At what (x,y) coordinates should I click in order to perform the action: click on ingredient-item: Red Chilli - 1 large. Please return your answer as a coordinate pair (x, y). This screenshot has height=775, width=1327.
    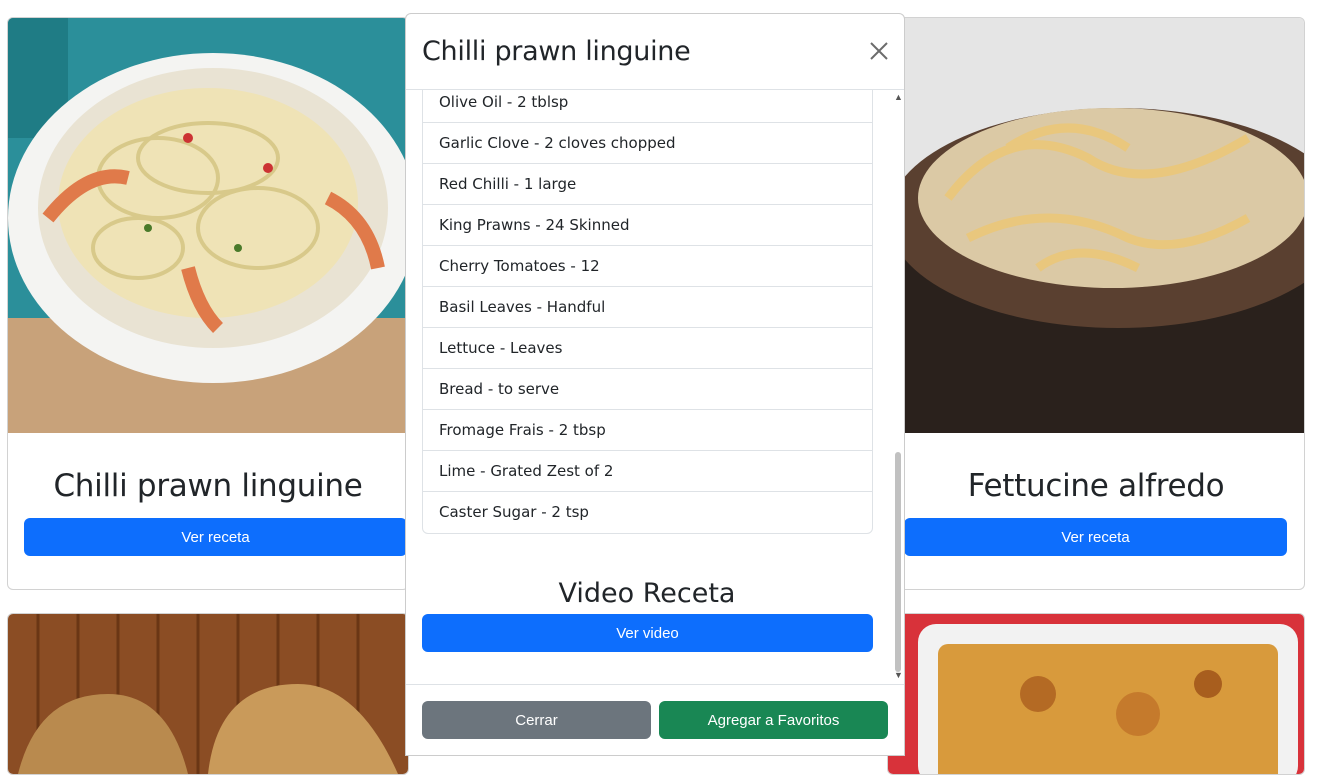
    Looking at the image, I should click on (647, 184).